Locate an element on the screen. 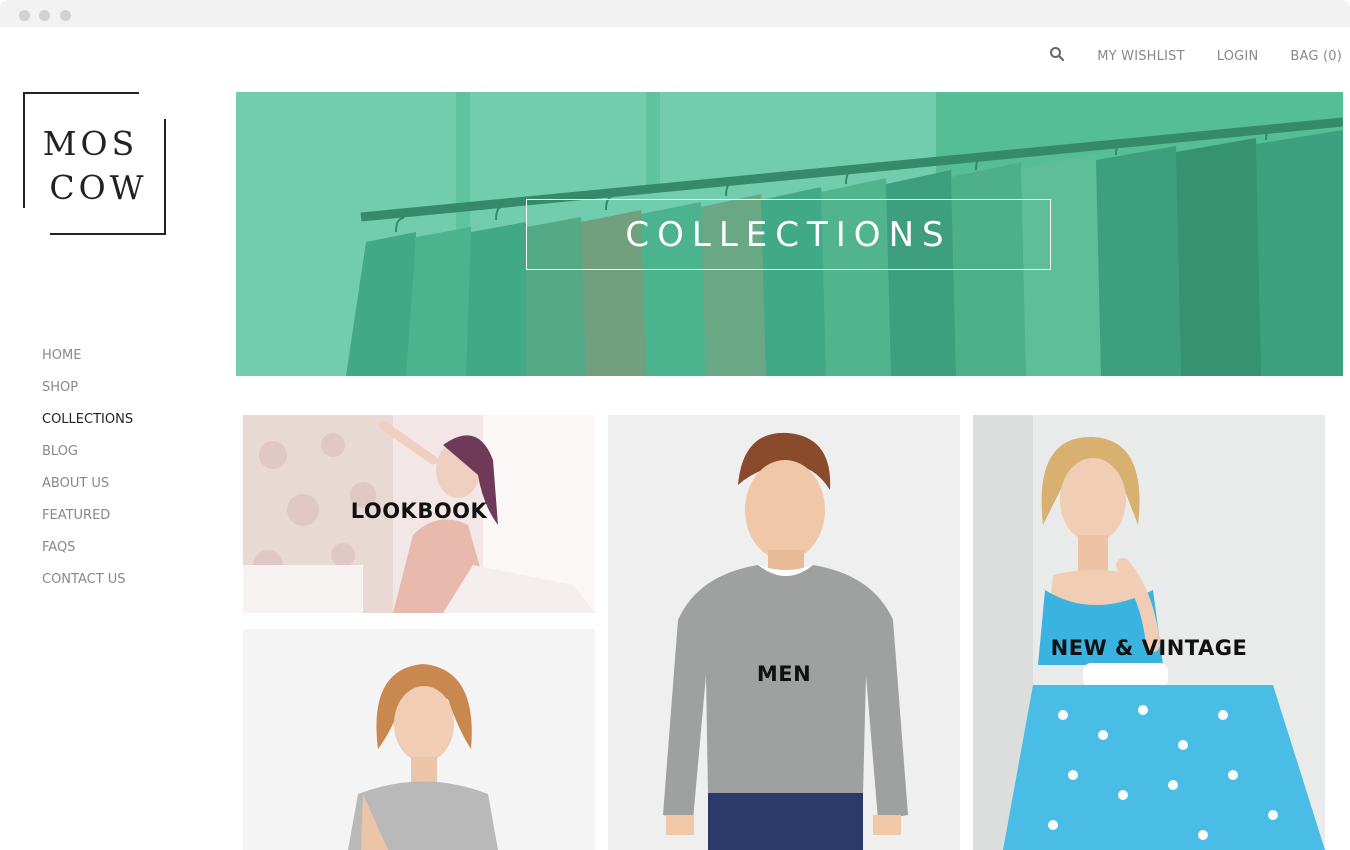  tile-lookbook-label: LOOKBOOK is located at coordinates (419, 511).